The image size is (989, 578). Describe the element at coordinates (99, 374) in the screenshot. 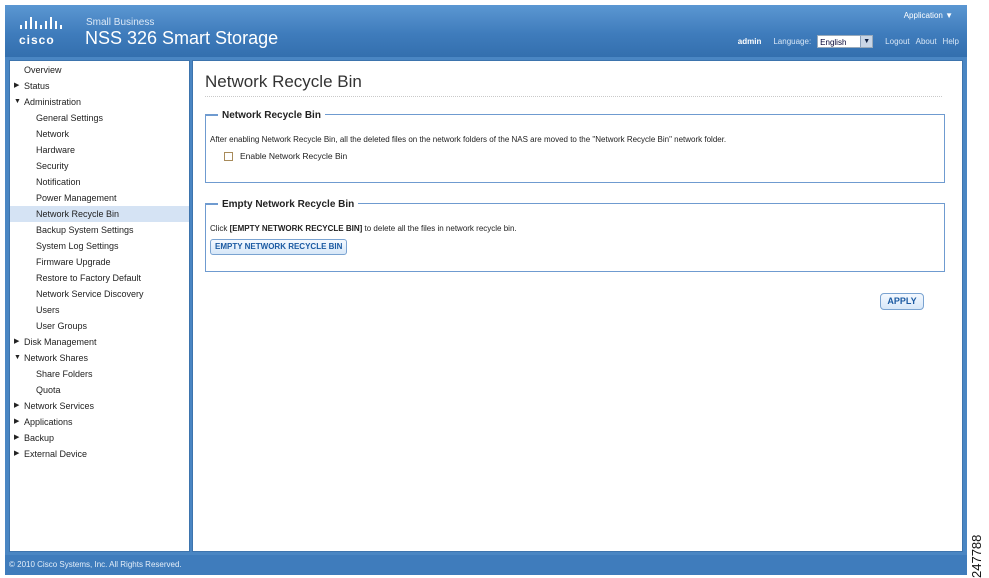

I see `sidebar-item-share-folders: Share Folders` at that location.